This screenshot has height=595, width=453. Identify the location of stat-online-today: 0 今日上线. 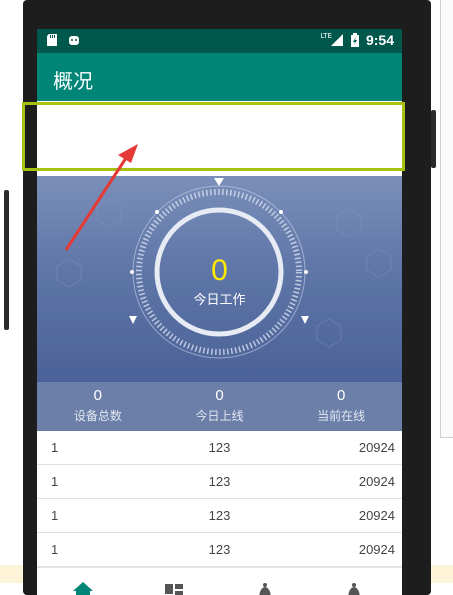
(220, 406).